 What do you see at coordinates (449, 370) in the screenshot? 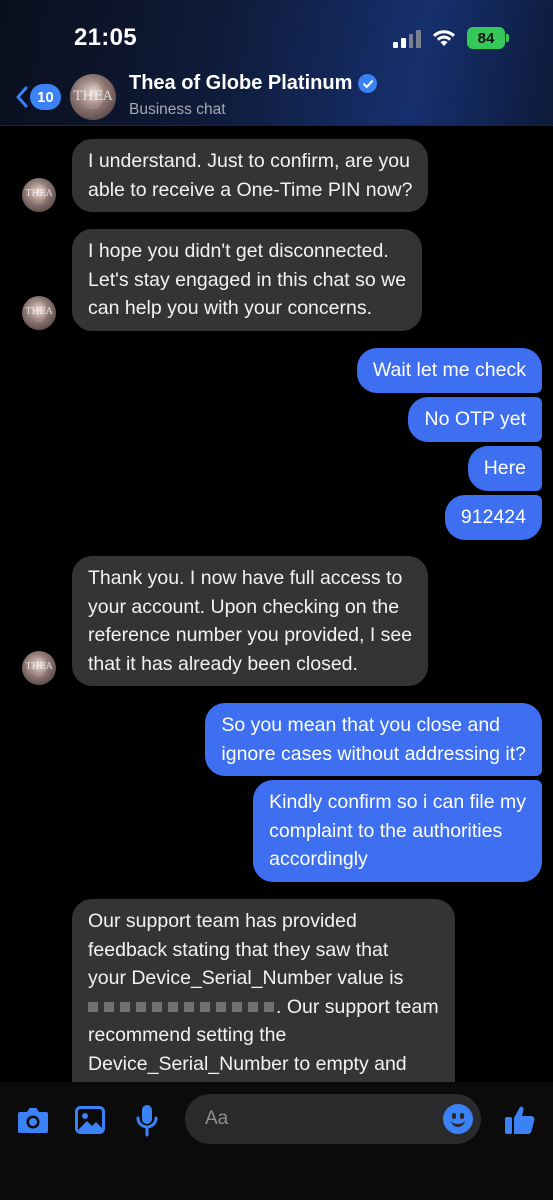
I see `message-bubble-outgoing: Wait let me check` at bounding box center [449, 370].